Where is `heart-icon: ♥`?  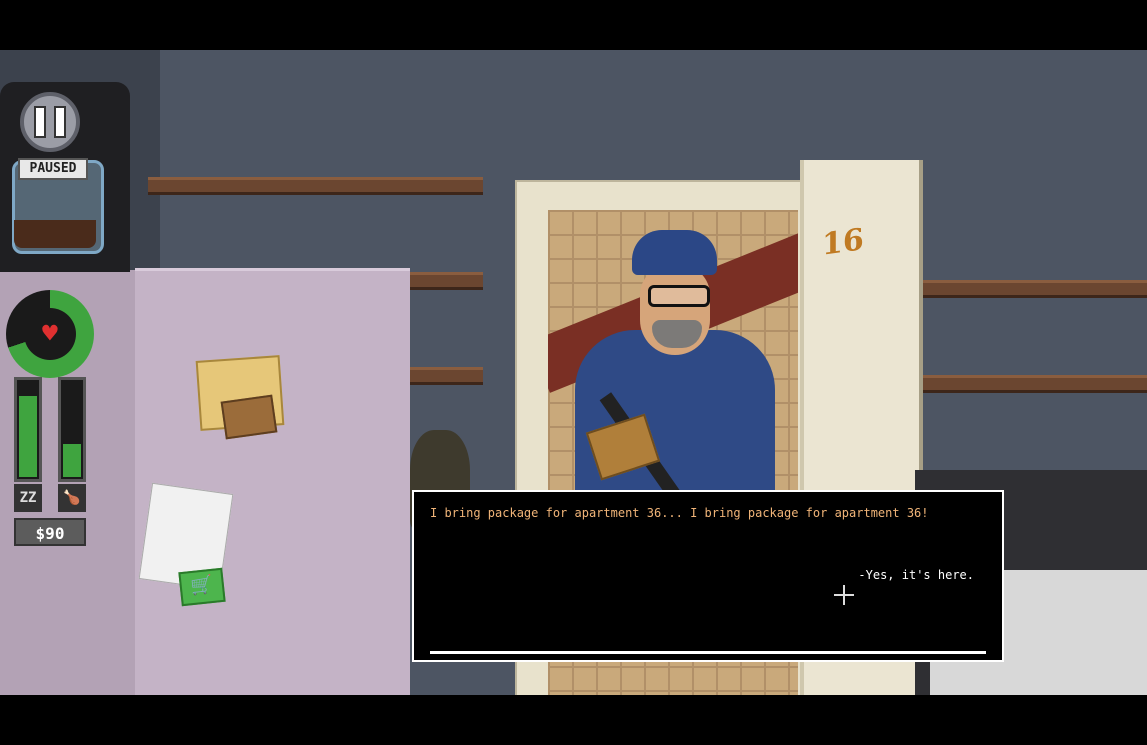 heart-icon: ♥ is located at coordinates (50, 334).